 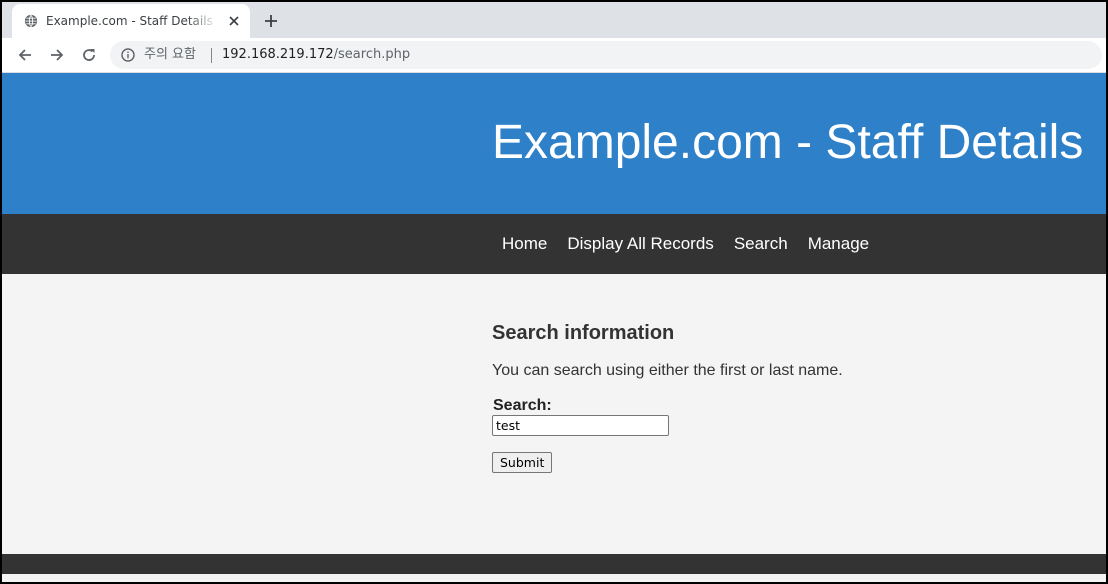 What do you see at coordinates (128, 55) in the screenshot?
I see `info-icon` at bounding box center [128, 55].